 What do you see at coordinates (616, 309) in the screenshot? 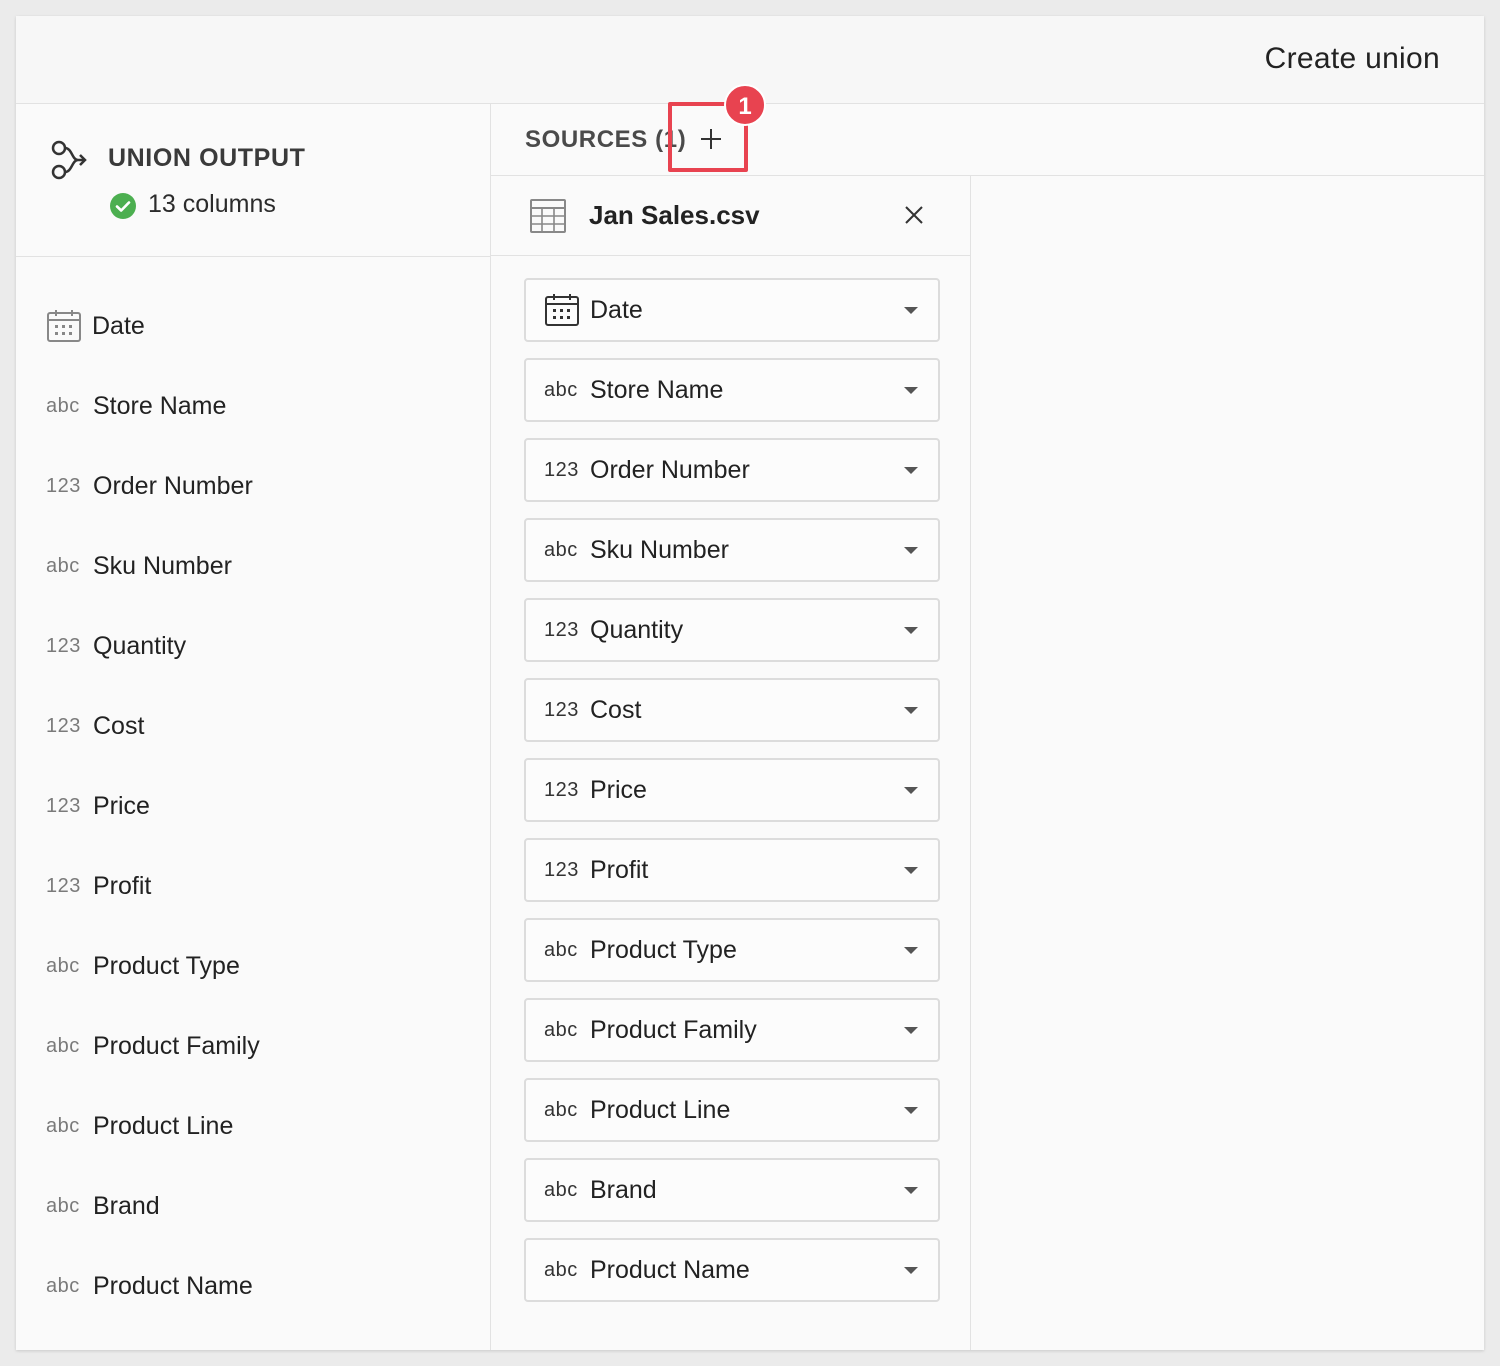
I see `mapping-column-name: Date` at bounding box center [616, 309].